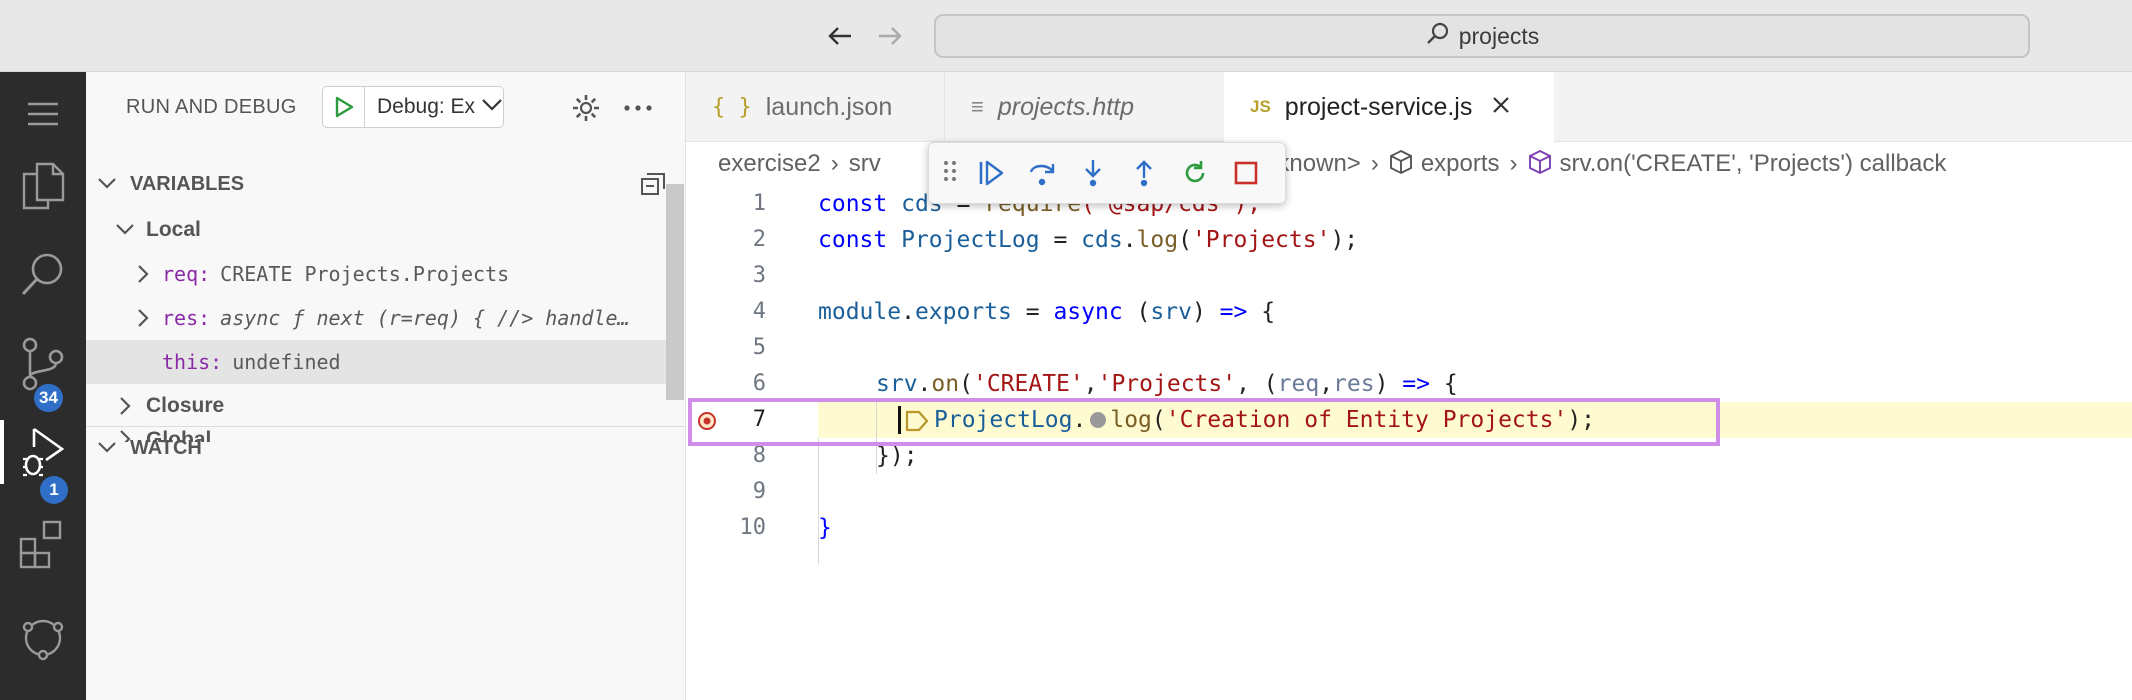  What do you see at coordinates (43, 544) in the screenshot?
I see `extensions-icon` at bounding box center [43, 544].